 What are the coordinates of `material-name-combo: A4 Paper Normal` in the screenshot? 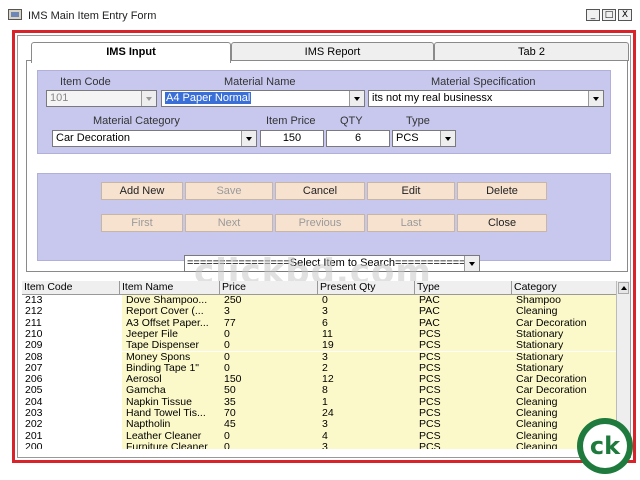 It's located at (263, 98).